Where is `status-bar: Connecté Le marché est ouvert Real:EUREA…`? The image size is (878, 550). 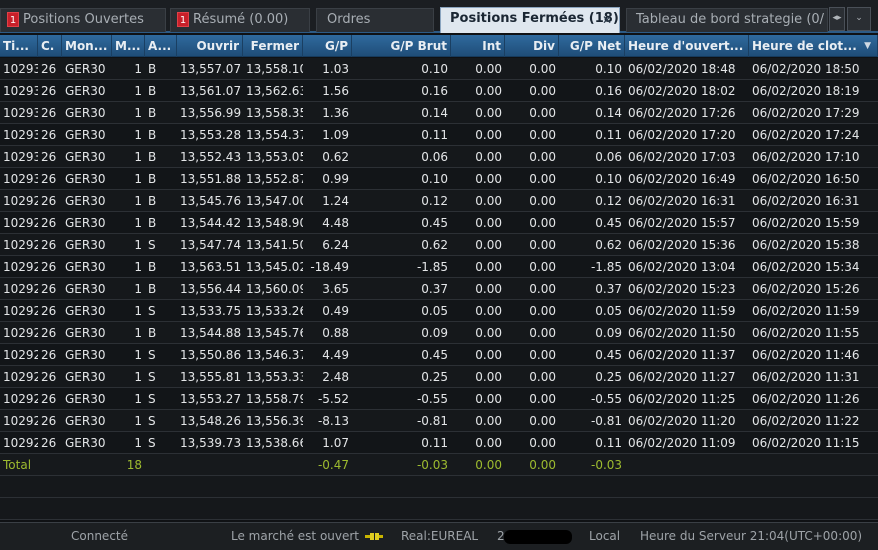
status-bar: Connecté Le marché est ouvert Real:EUREA… is located at coordinates (439, 536).